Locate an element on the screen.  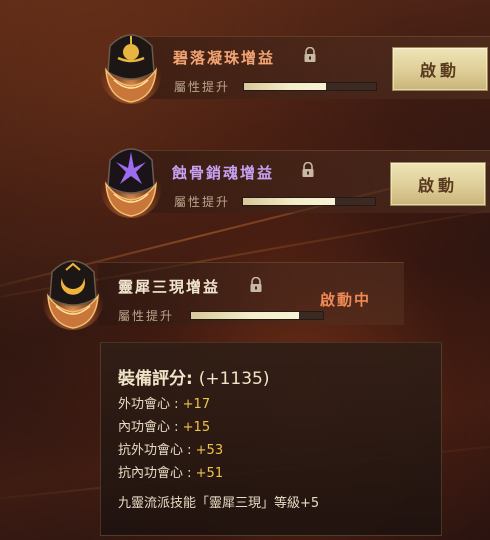
skill-bonus-text: 九靈流派技能「靈犀三現」等級+5 is located at coordinates (219, 503).